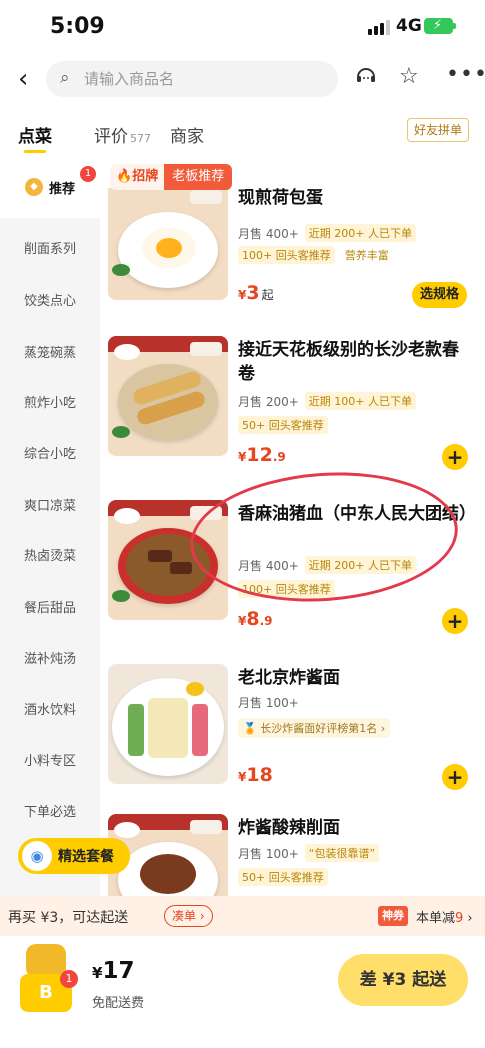 The height and width of the screenshot is (1048, 485). I want to click on back-icon: ‹, so click(23, 79).